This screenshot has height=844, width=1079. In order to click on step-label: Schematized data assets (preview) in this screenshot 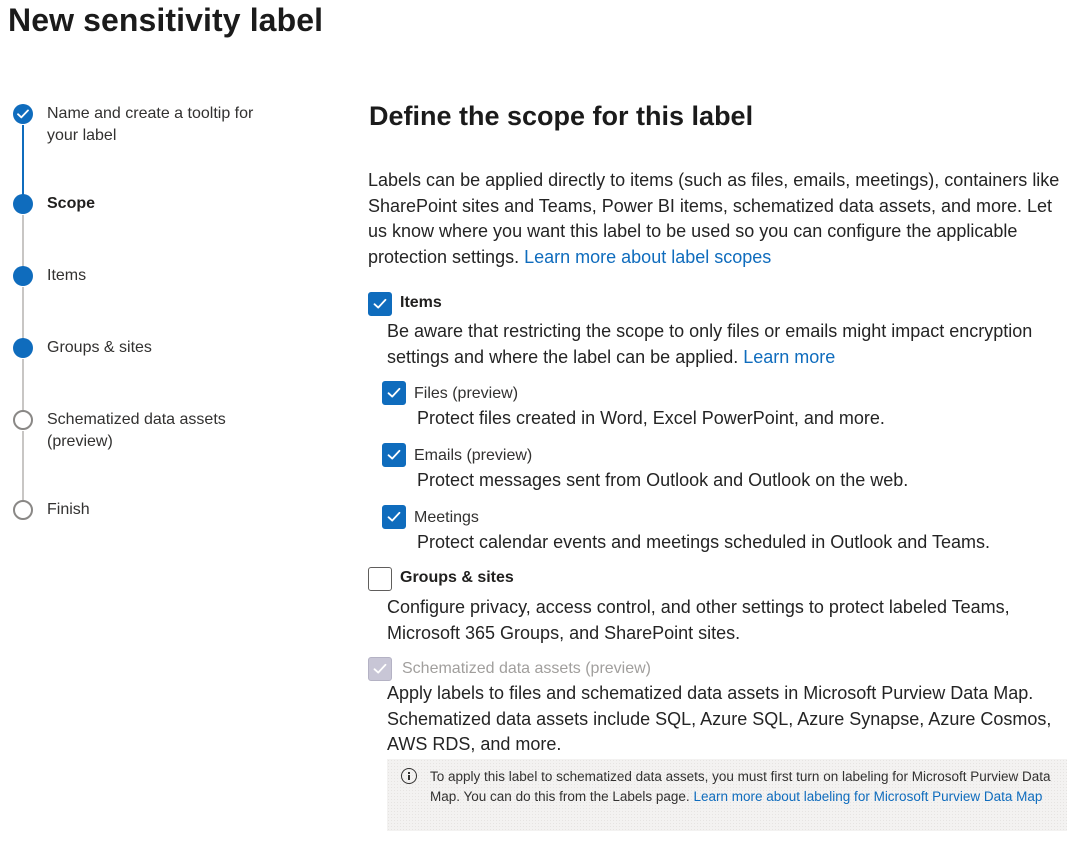, I will do `click(136, 430)`.